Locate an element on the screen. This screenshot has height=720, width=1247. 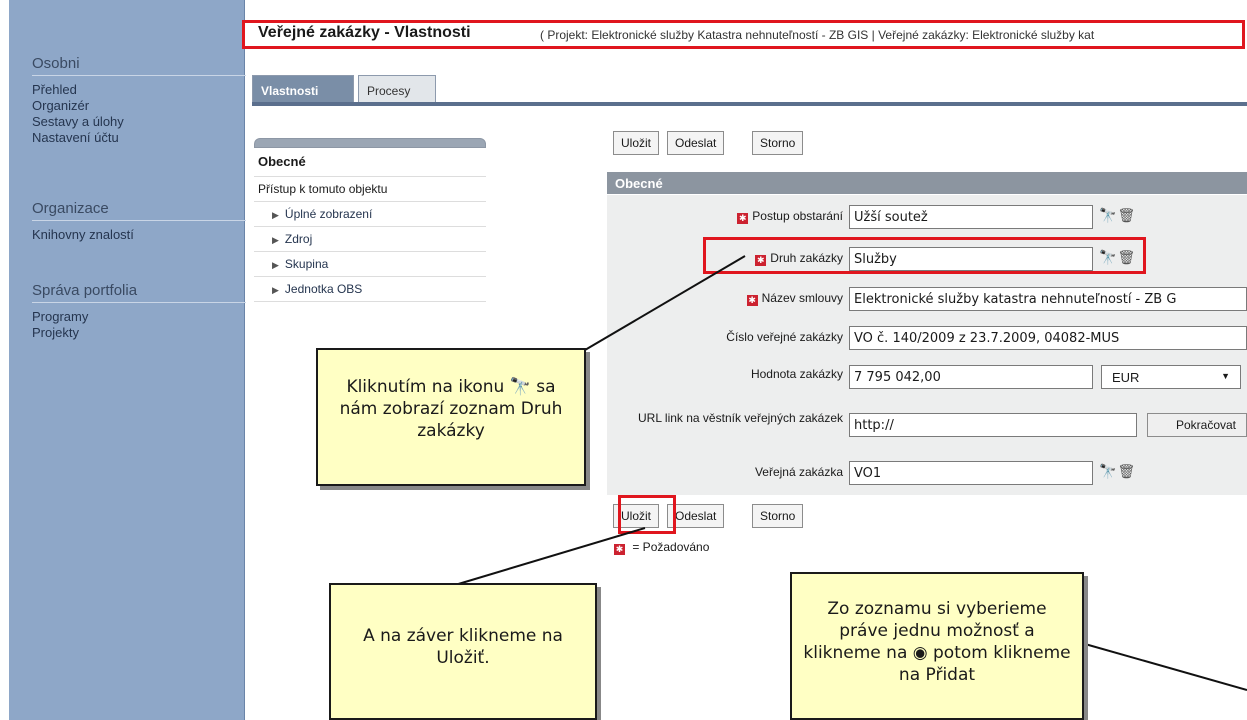
callout-note-save-hint: A na záver klikneme na Uložiť. is located at coordinates (463, 651).